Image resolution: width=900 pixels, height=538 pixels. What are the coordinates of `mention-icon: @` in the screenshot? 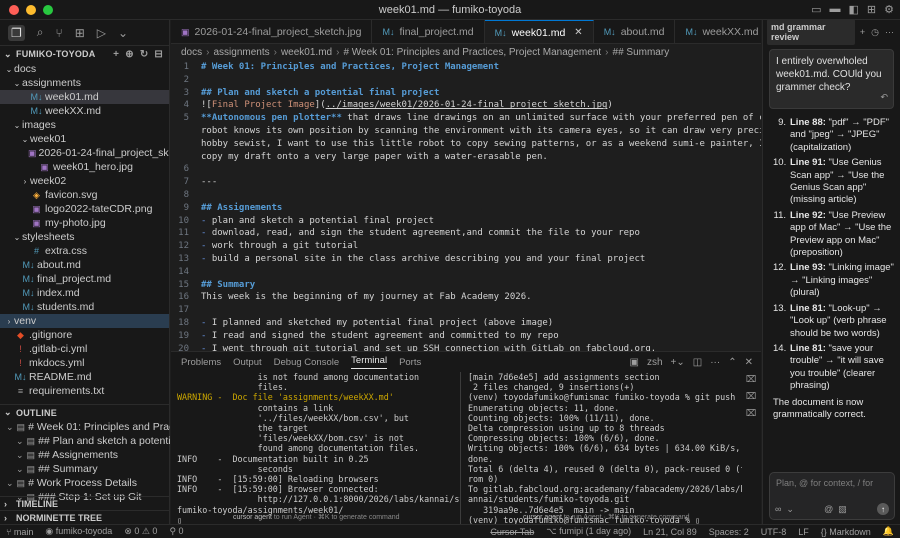 It's located at (828, 509).